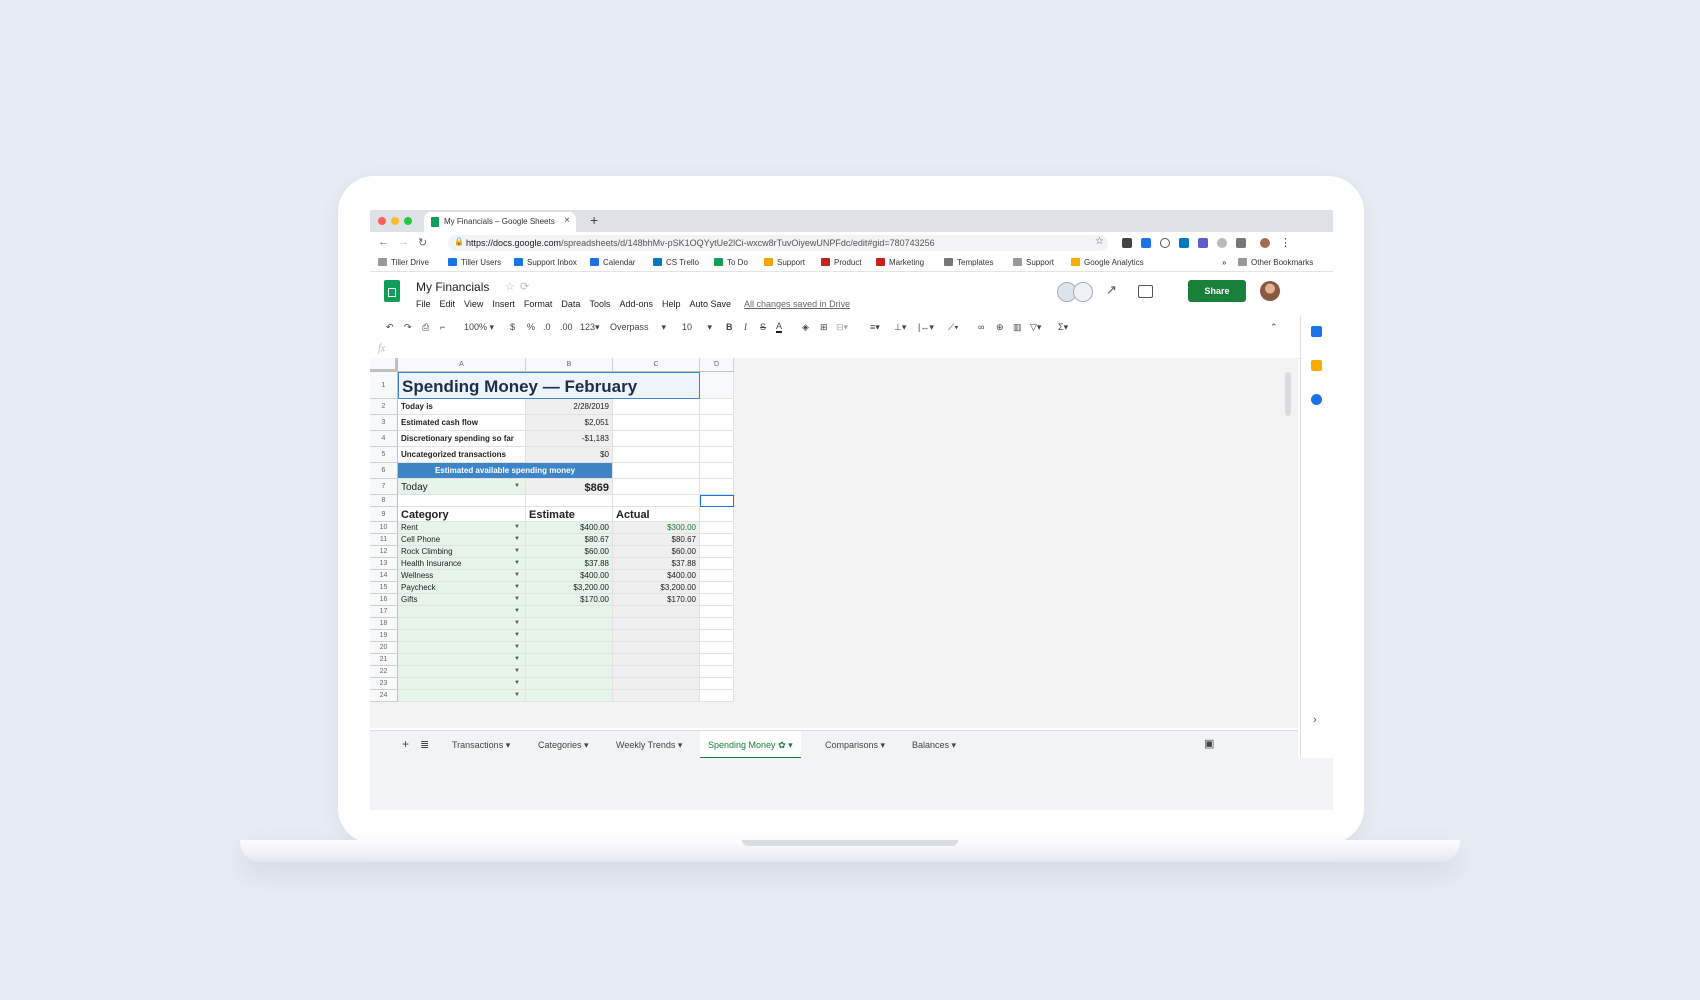  Describe the element at coordinates (855, 745) in the screenshot. I see `sheet-tab-comparisons: Comparisons ▾` at that location.